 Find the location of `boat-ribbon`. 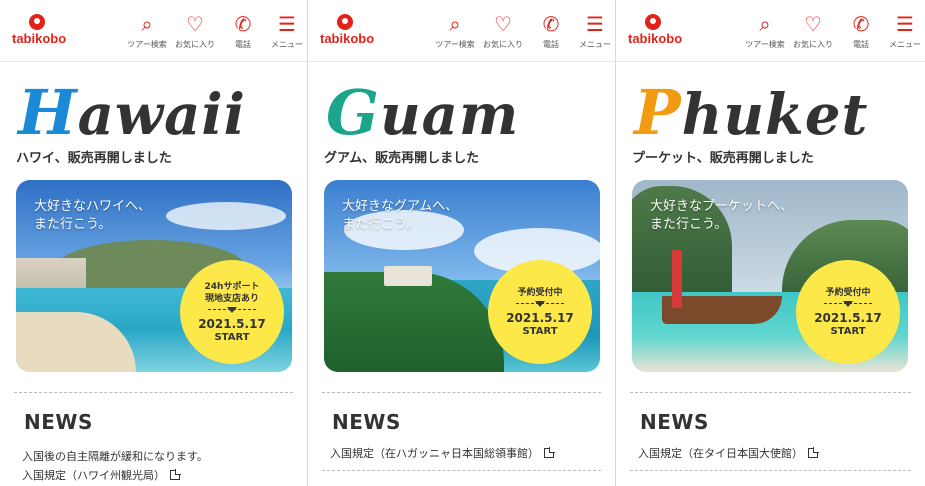

boat-ribbon is located at coordinates (677, 279).